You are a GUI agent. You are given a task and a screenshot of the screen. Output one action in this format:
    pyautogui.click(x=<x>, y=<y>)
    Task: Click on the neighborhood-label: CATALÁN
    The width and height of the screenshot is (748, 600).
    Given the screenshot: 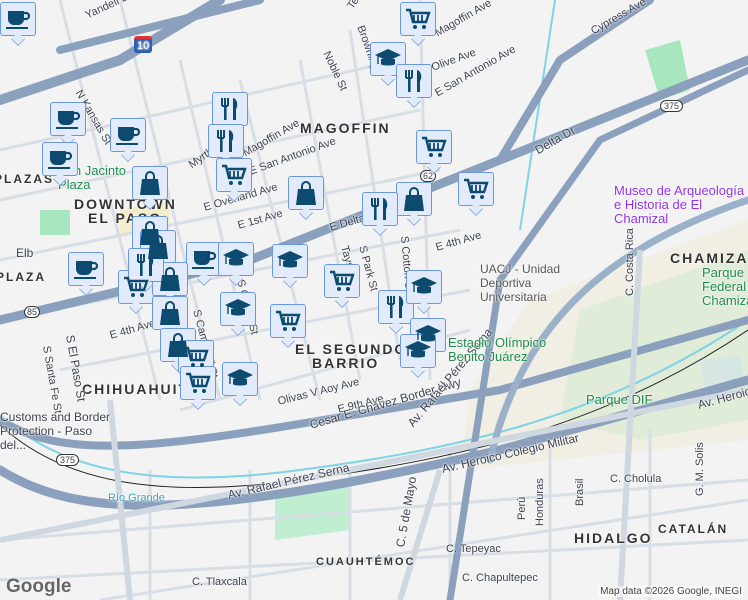 What is the action you would take?
    pyautogui.click(x=693, y=529)
    